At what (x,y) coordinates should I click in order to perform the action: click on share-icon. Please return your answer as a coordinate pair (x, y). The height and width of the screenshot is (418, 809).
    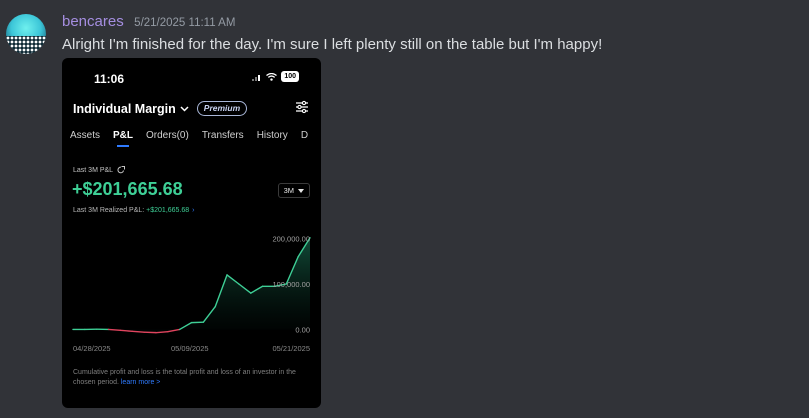
    Looking at the image, I should click on (121, 170).